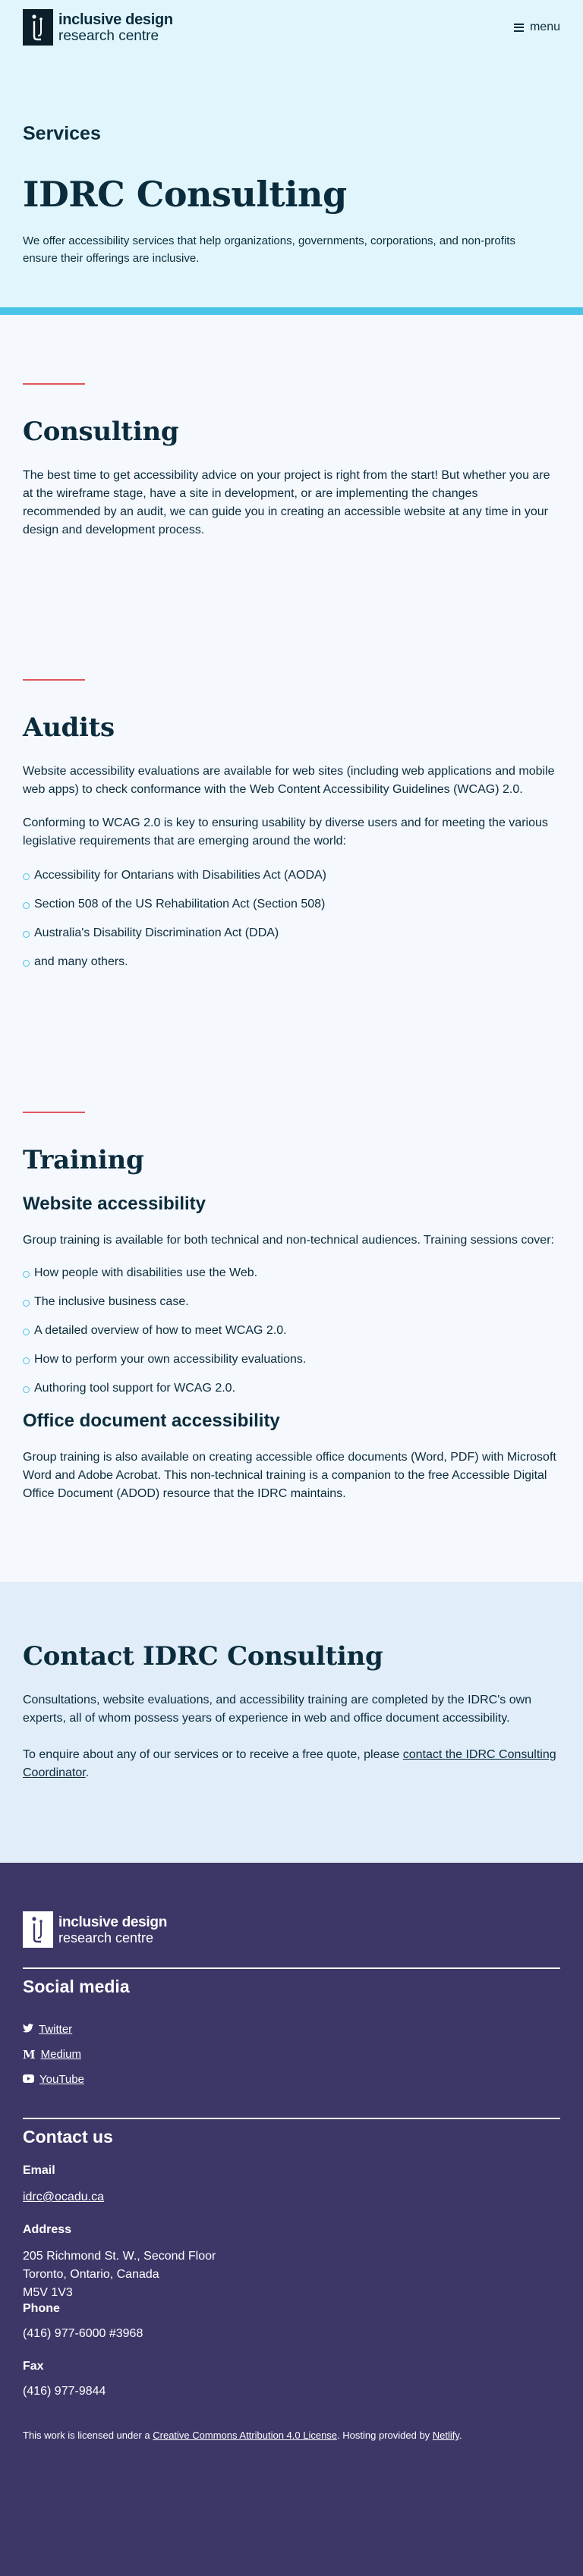 The width and height of the screenshot is (583, 2576). Describe the element at coordinates (33, 2366) in the screenshot. I see `fax-label: Fax` at that location.